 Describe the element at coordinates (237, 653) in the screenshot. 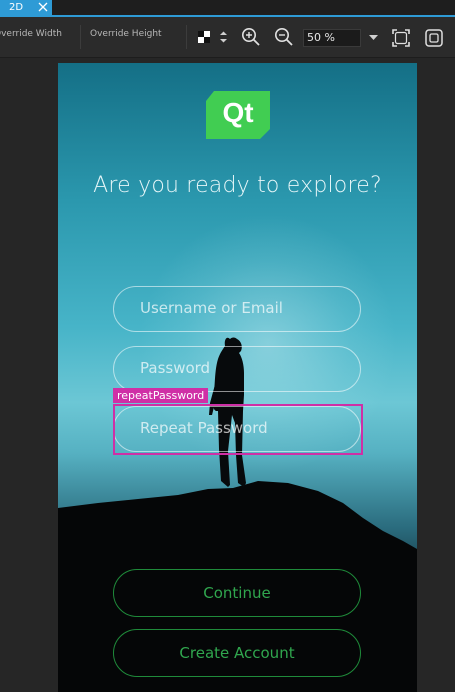

I see `create-account-button: Create Account` at that location.